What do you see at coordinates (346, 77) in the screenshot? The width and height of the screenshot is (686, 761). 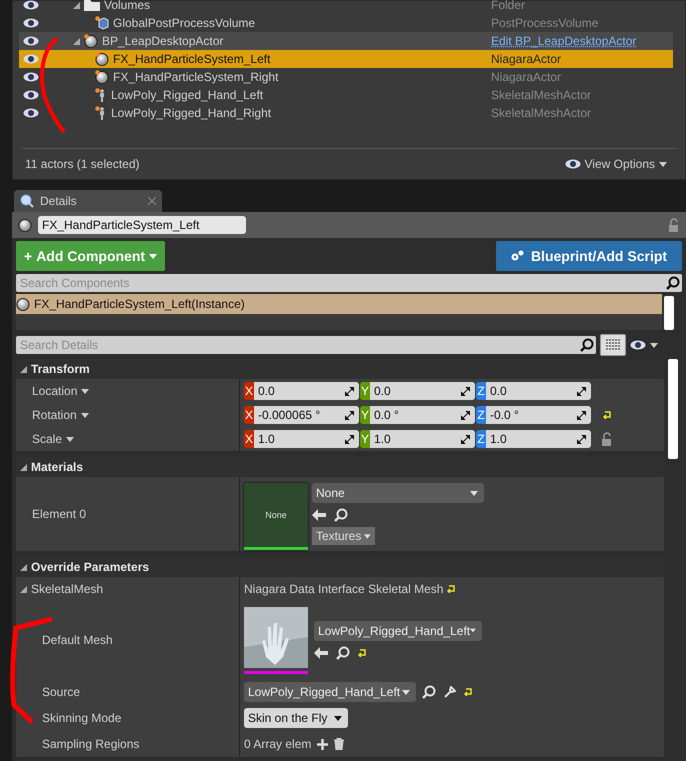 I see `outliner-row: FX_HandParticleSystem_Right NiagaraActor` at bounding box center [346, 77].